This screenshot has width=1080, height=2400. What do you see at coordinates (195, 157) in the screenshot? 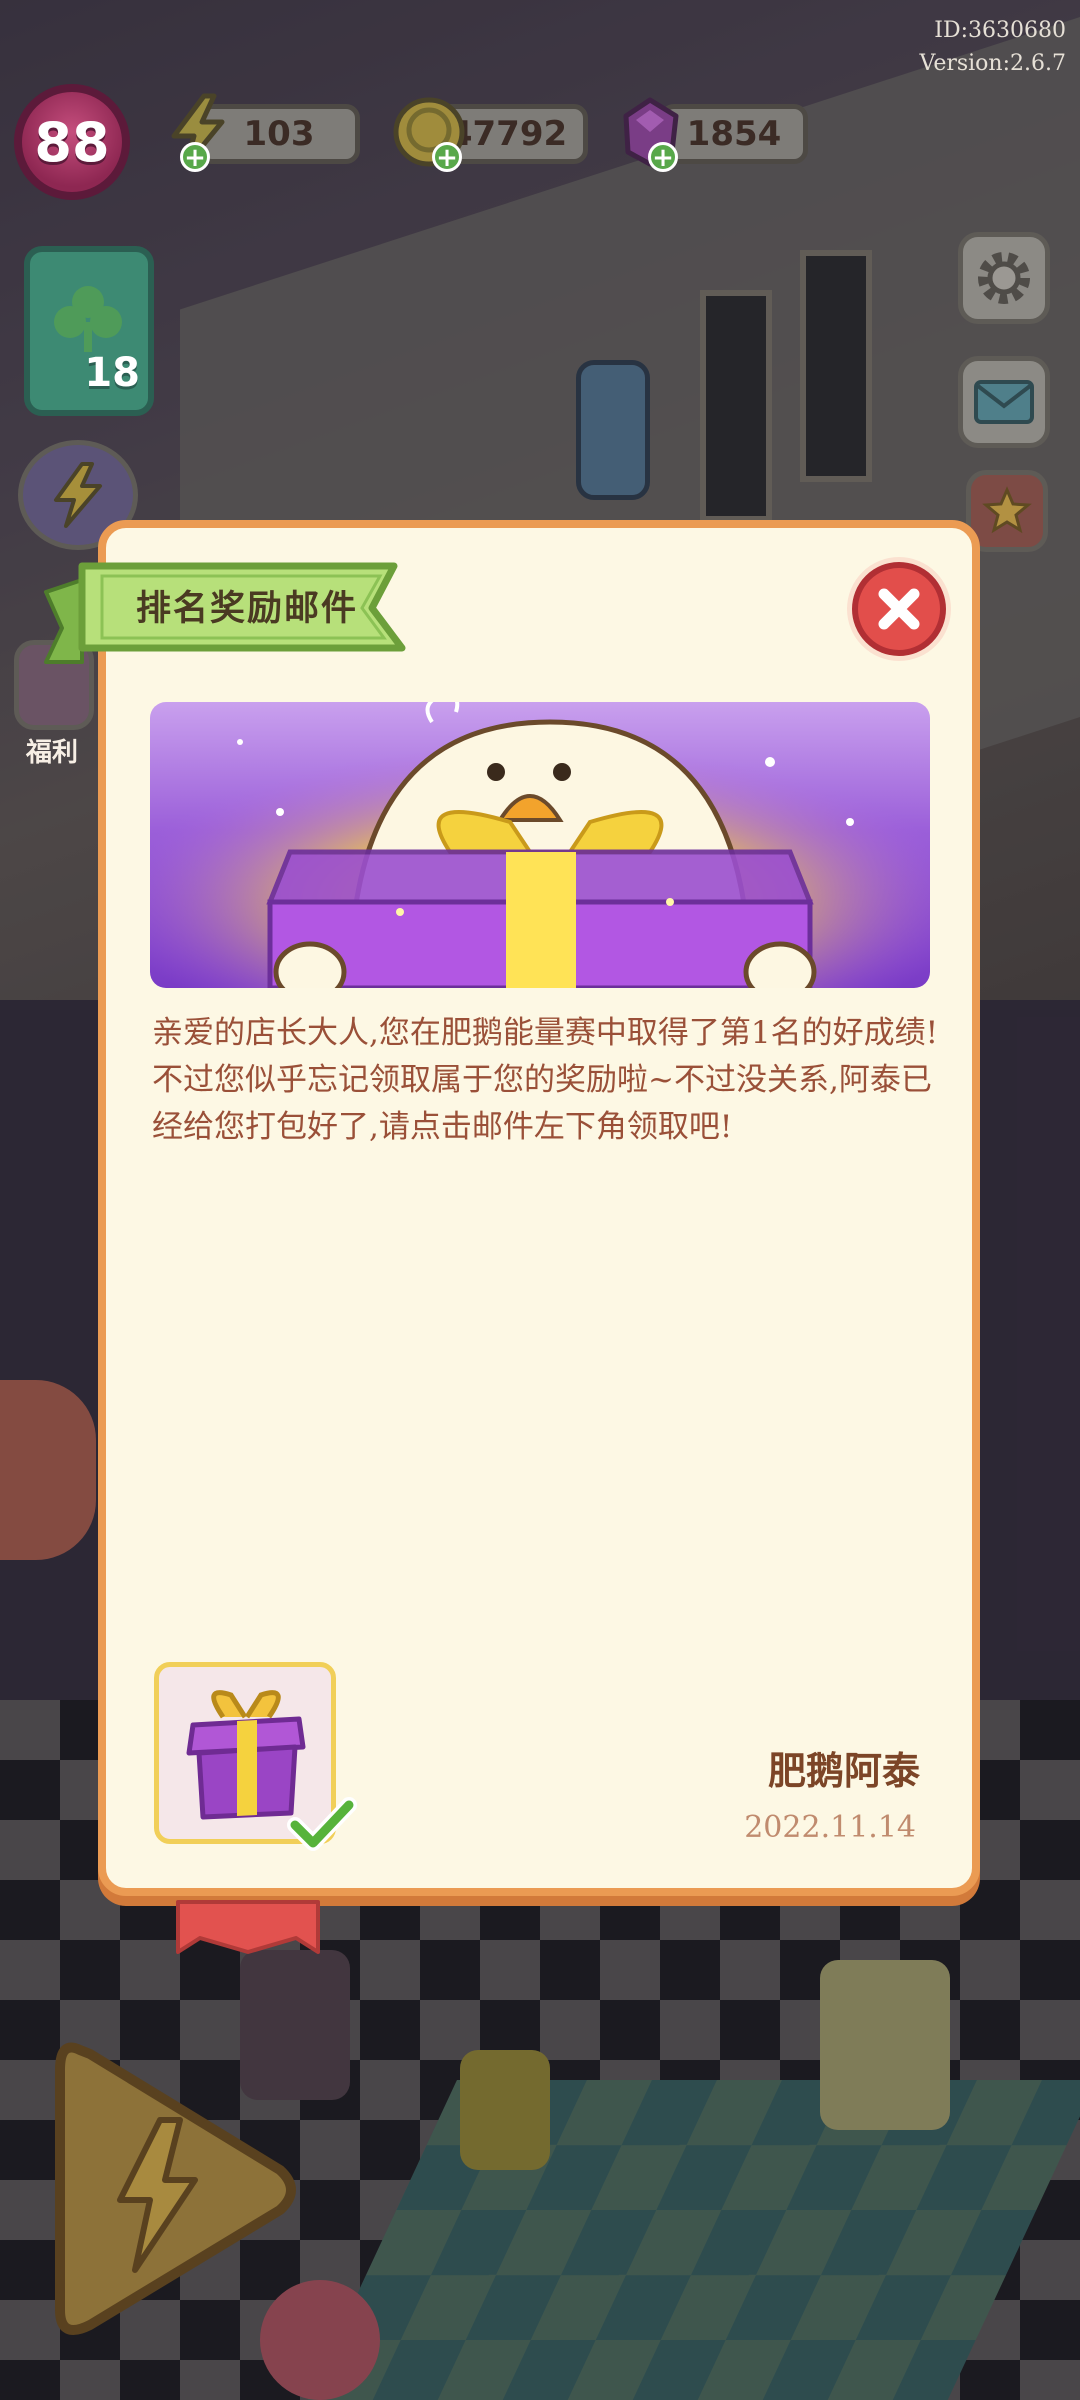
I see `add-energy-icon: +` at bounding box center [195, 157].